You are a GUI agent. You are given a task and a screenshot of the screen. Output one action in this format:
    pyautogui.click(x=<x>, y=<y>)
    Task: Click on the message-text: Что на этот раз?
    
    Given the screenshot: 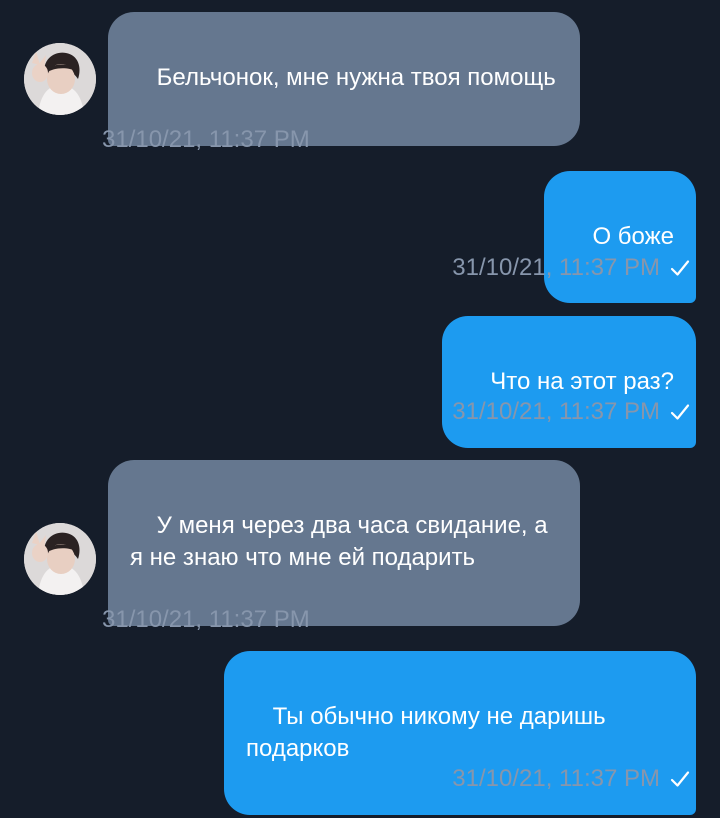 What is the action you would take?
    pyautogui.click(x=582, y=381)
    